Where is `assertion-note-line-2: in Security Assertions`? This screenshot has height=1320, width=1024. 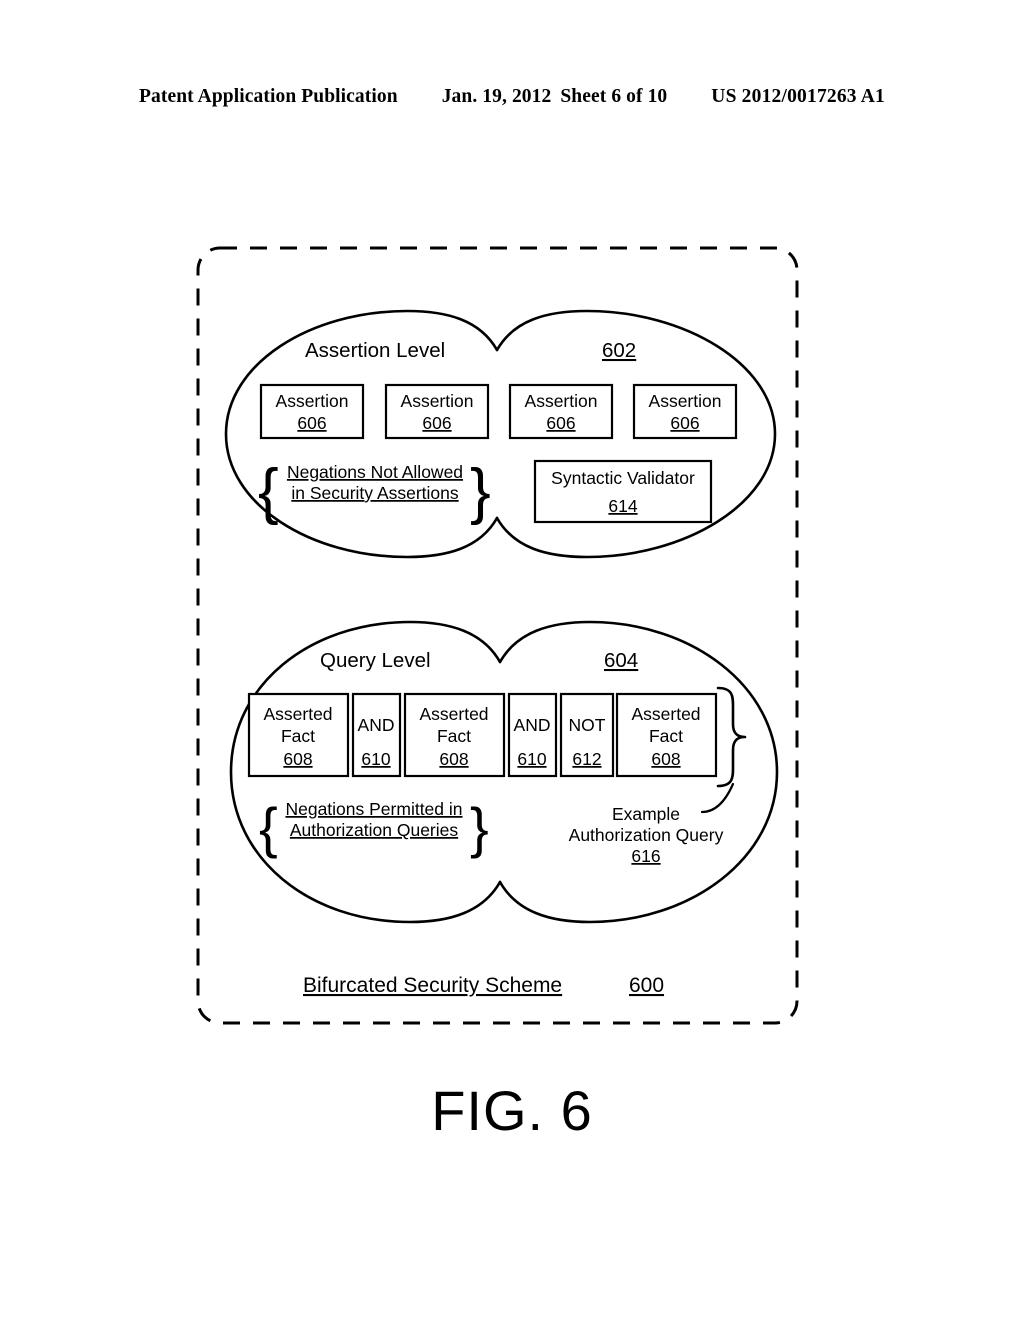 assertion-note-line-2: in Security Assertions is located at coordinates (375, 493).